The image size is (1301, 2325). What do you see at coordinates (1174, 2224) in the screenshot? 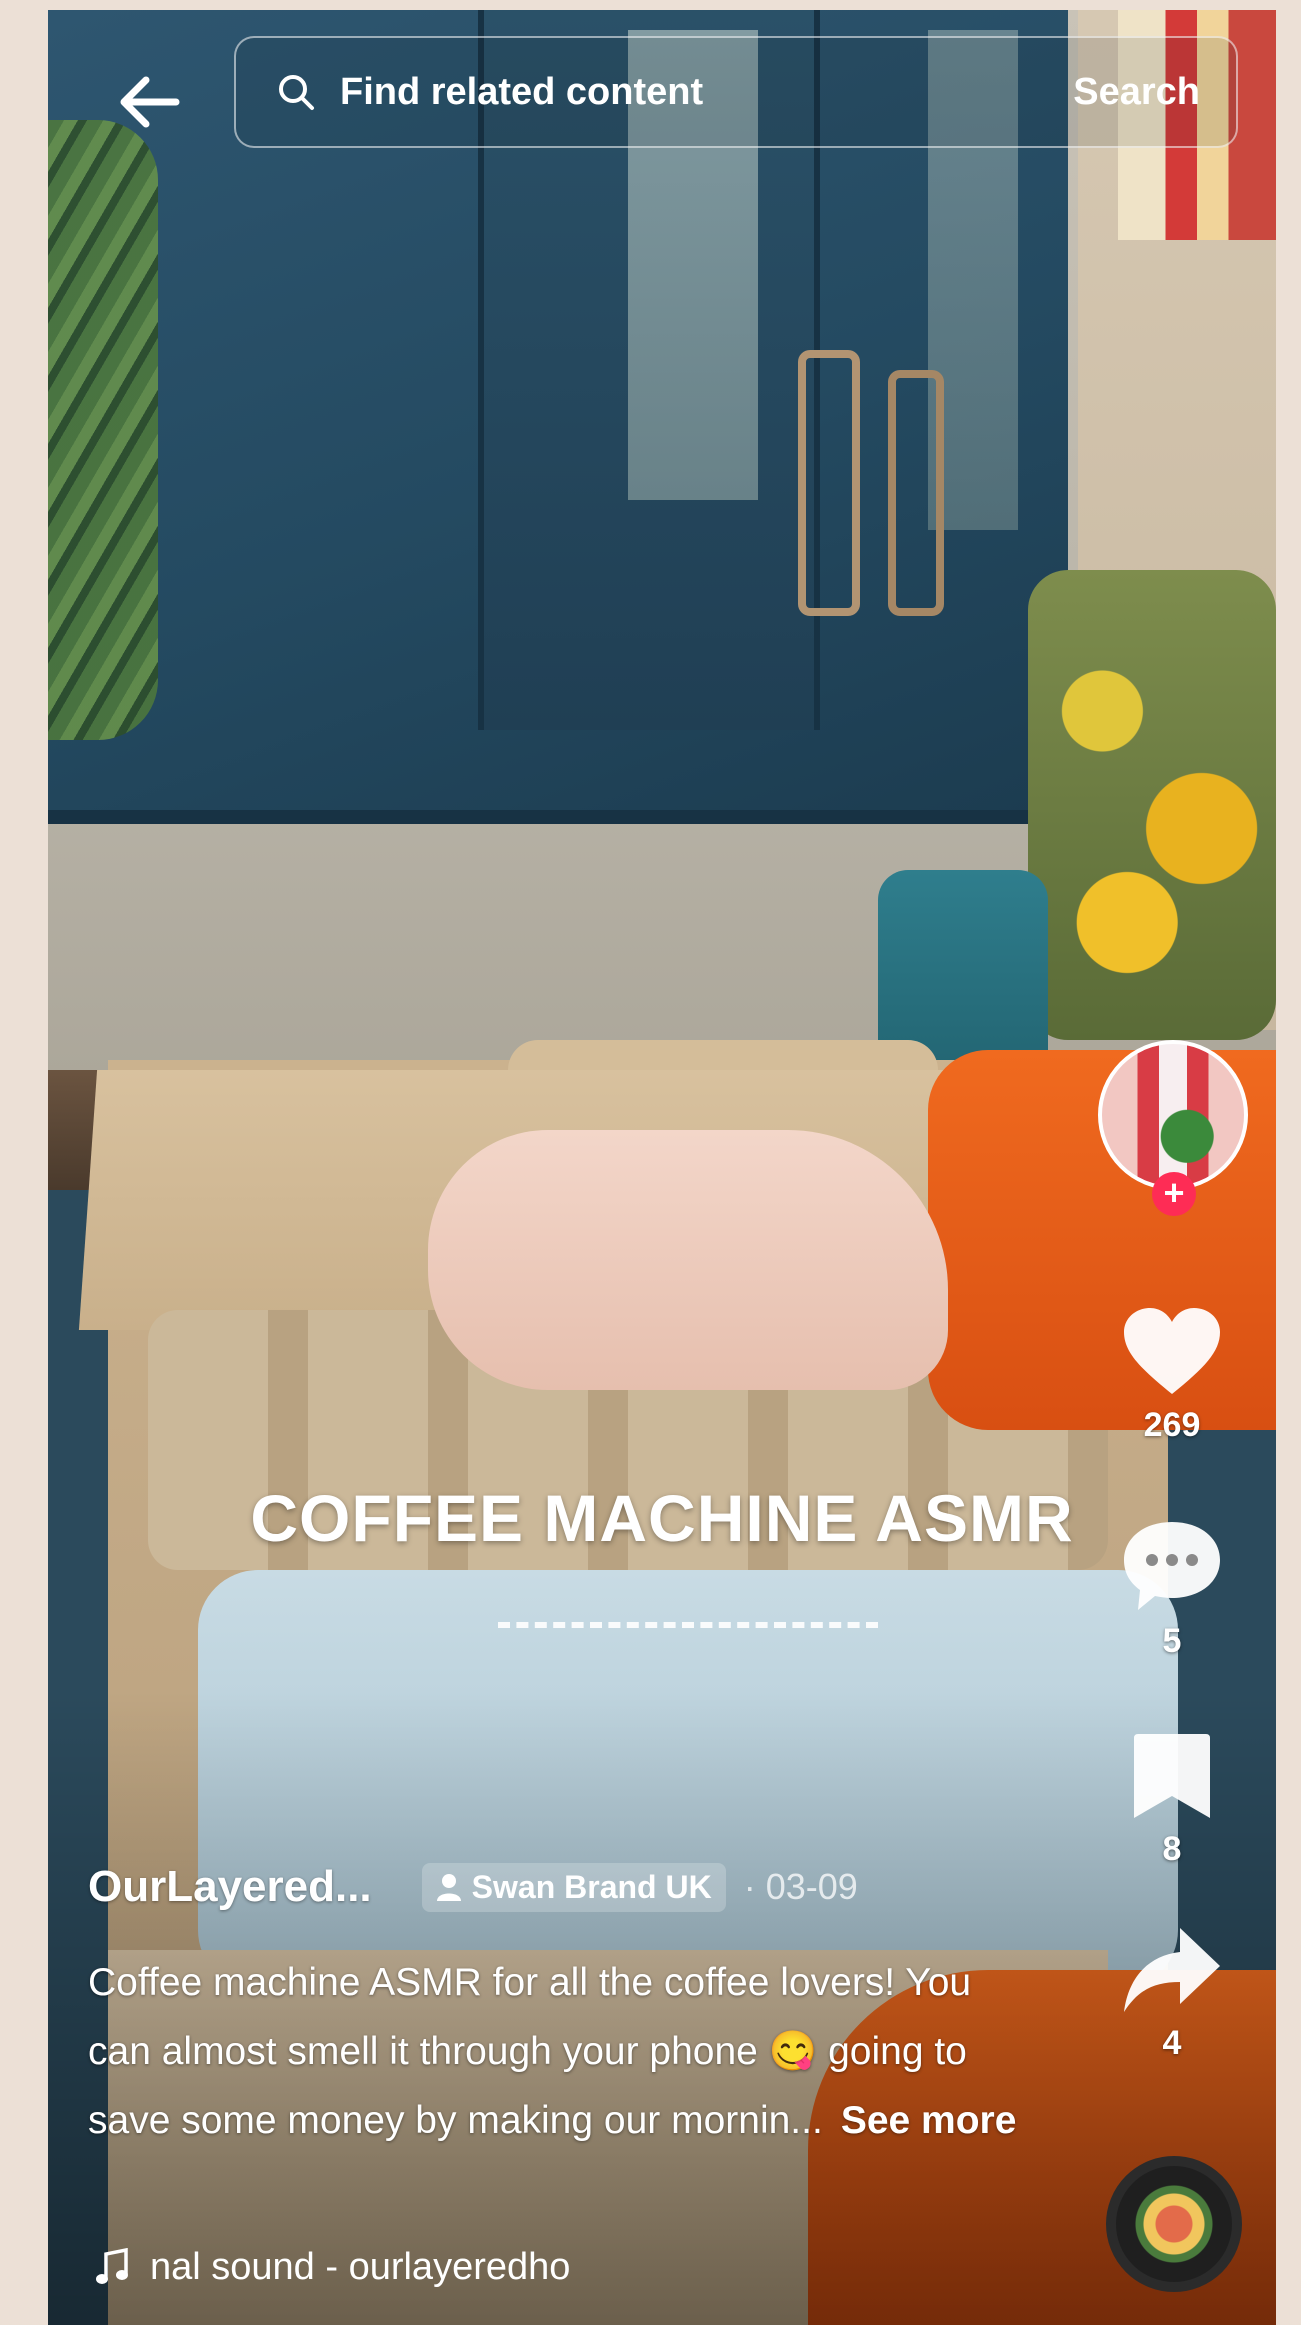
I see `music-disc` at bounding box center [1174, 2224].